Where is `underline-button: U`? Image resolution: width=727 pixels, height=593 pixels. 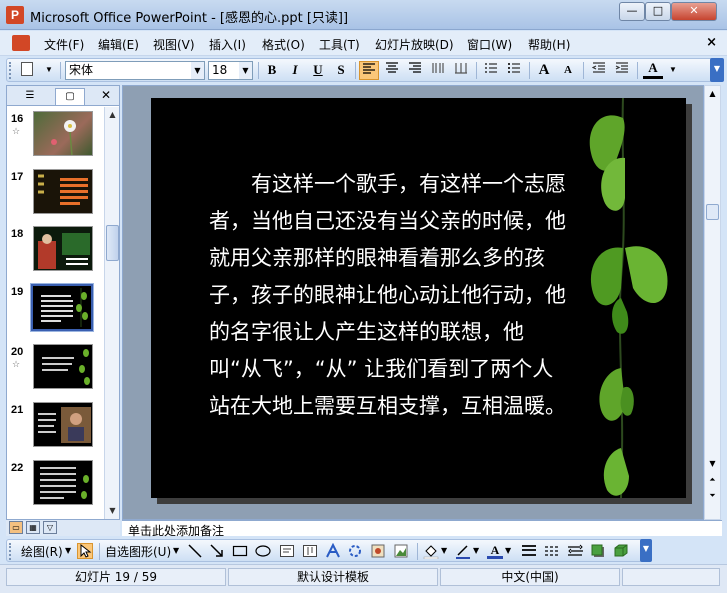 underline-button: U is located at coordinates (318, 70).